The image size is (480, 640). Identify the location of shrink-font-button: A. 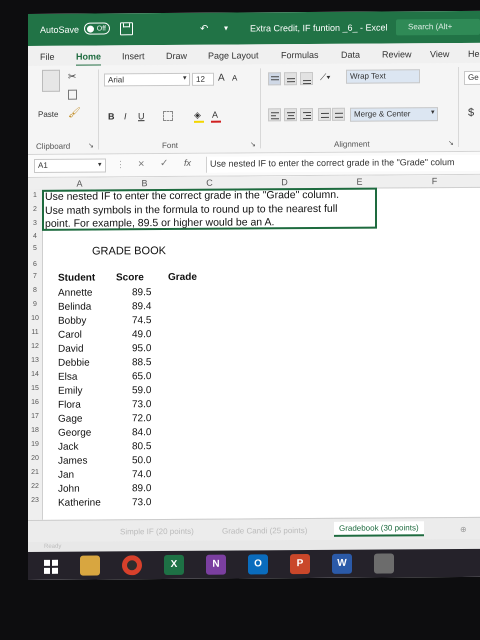
(234, 78).